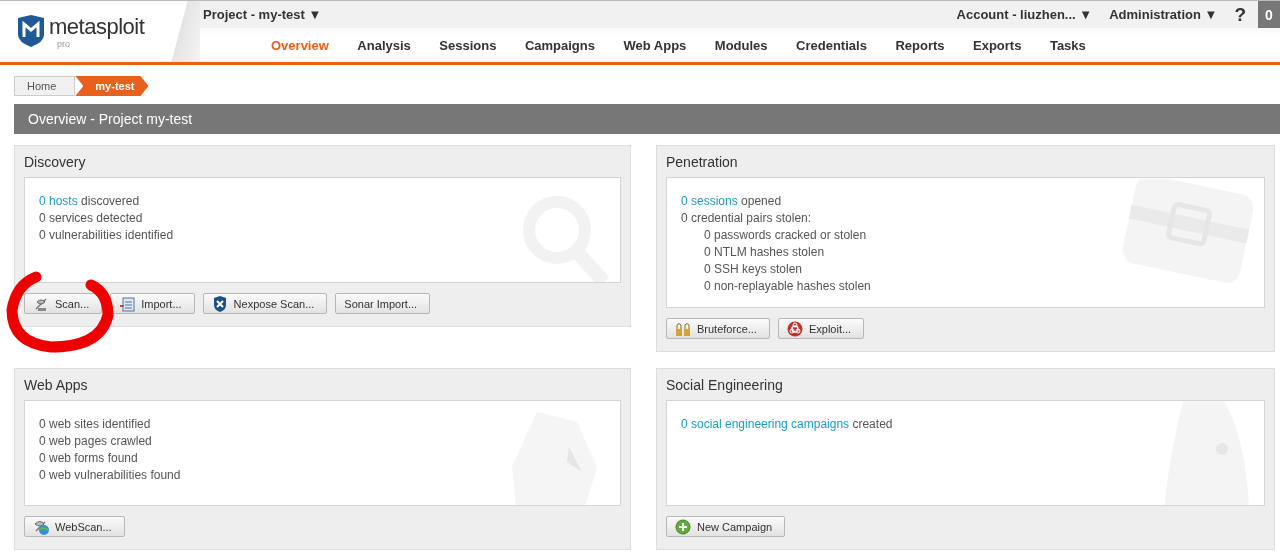 The height and width of the screenshot is (554, 1280). Describe the element at coordinates (95, 424) in the screenshot. I see `stat-line: 0 web sites identified` at that location.